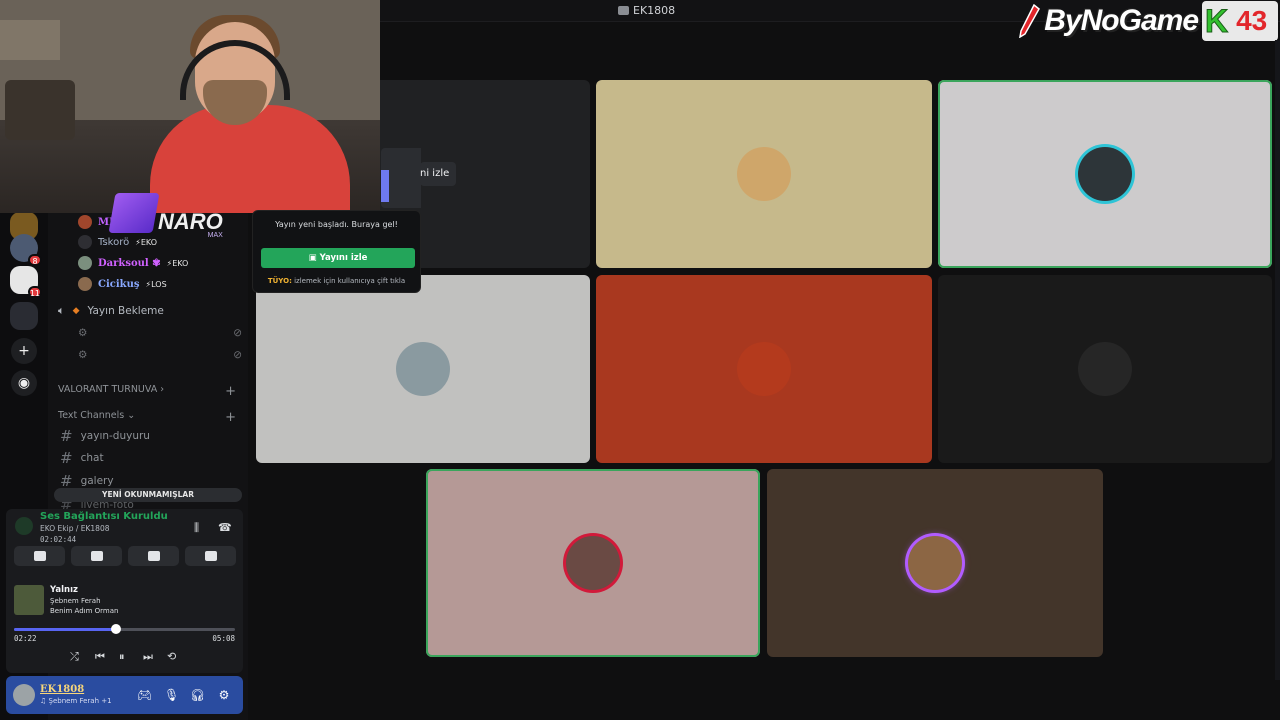  I want to click on hash-icon: #, so click(66, 458).